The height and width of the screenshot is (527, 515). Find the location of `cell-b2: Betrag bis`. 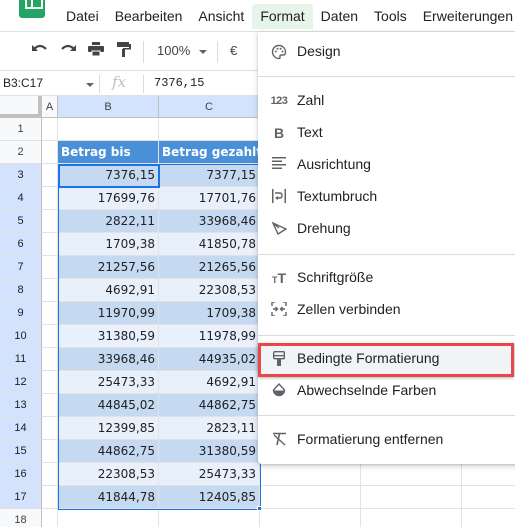

cell-b2: Betrag bis is located at coordinates (108, 152).